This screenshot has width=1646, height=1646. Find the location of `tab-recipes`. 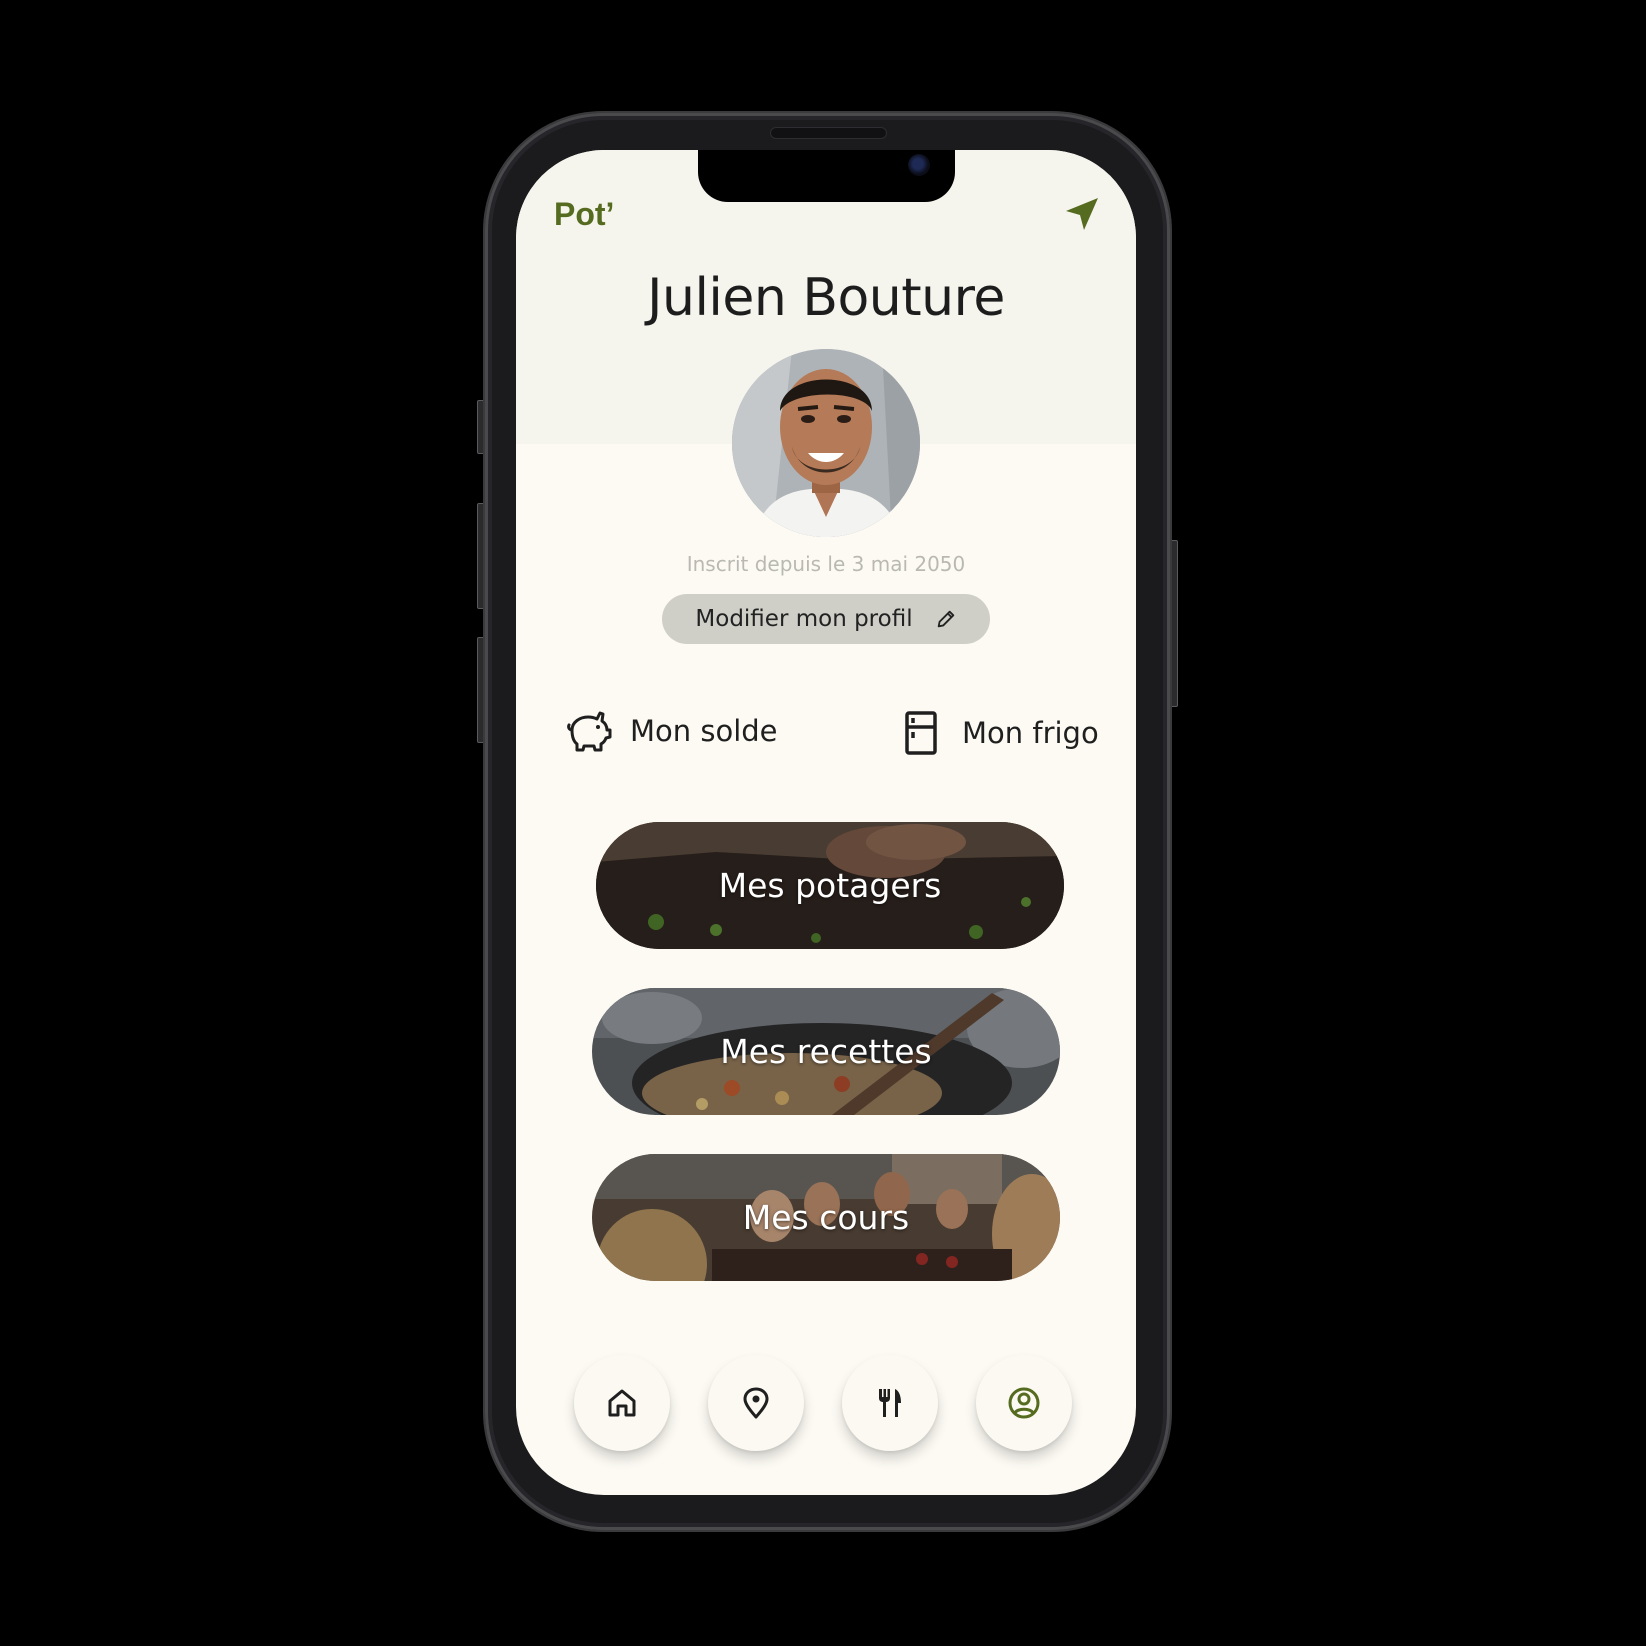

tab-recipes is located at coordinates (890, 1403).